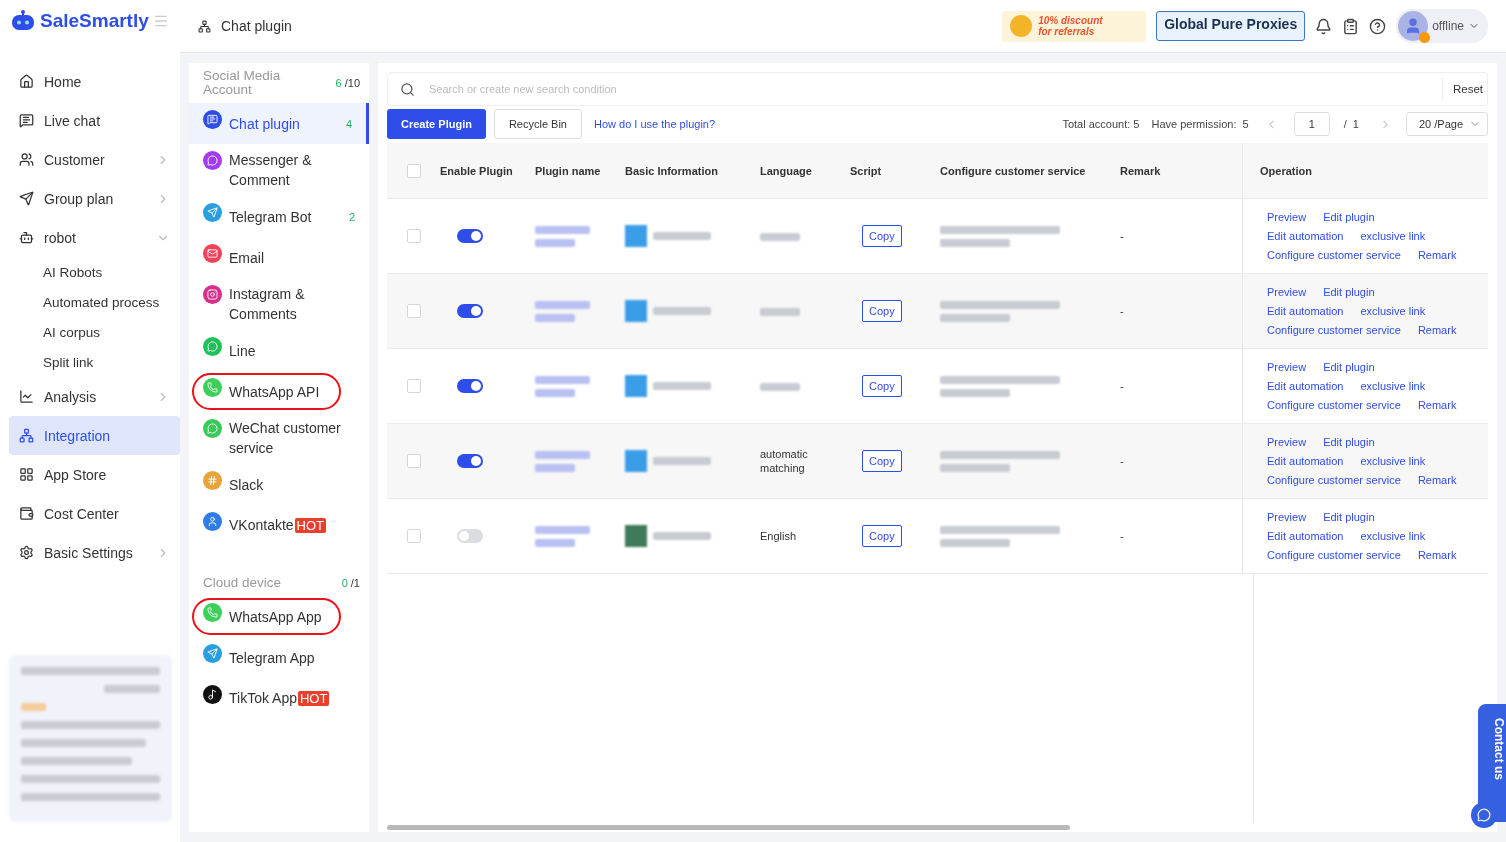  What do you see at coordinates (1464, 89) in the screenshot?
I see `reset-button: Reset` at bounding box center [1464, 89].